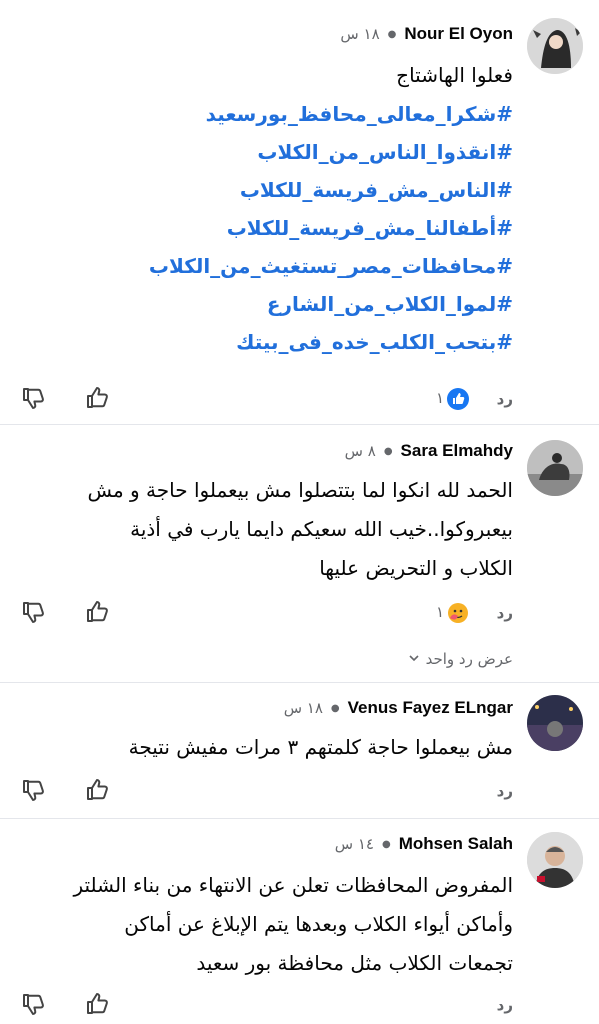 Image resolution: width=599 pixels, height=1024 pixels. I want to click on author-name: Nour El Oyon, so click(458, 34).